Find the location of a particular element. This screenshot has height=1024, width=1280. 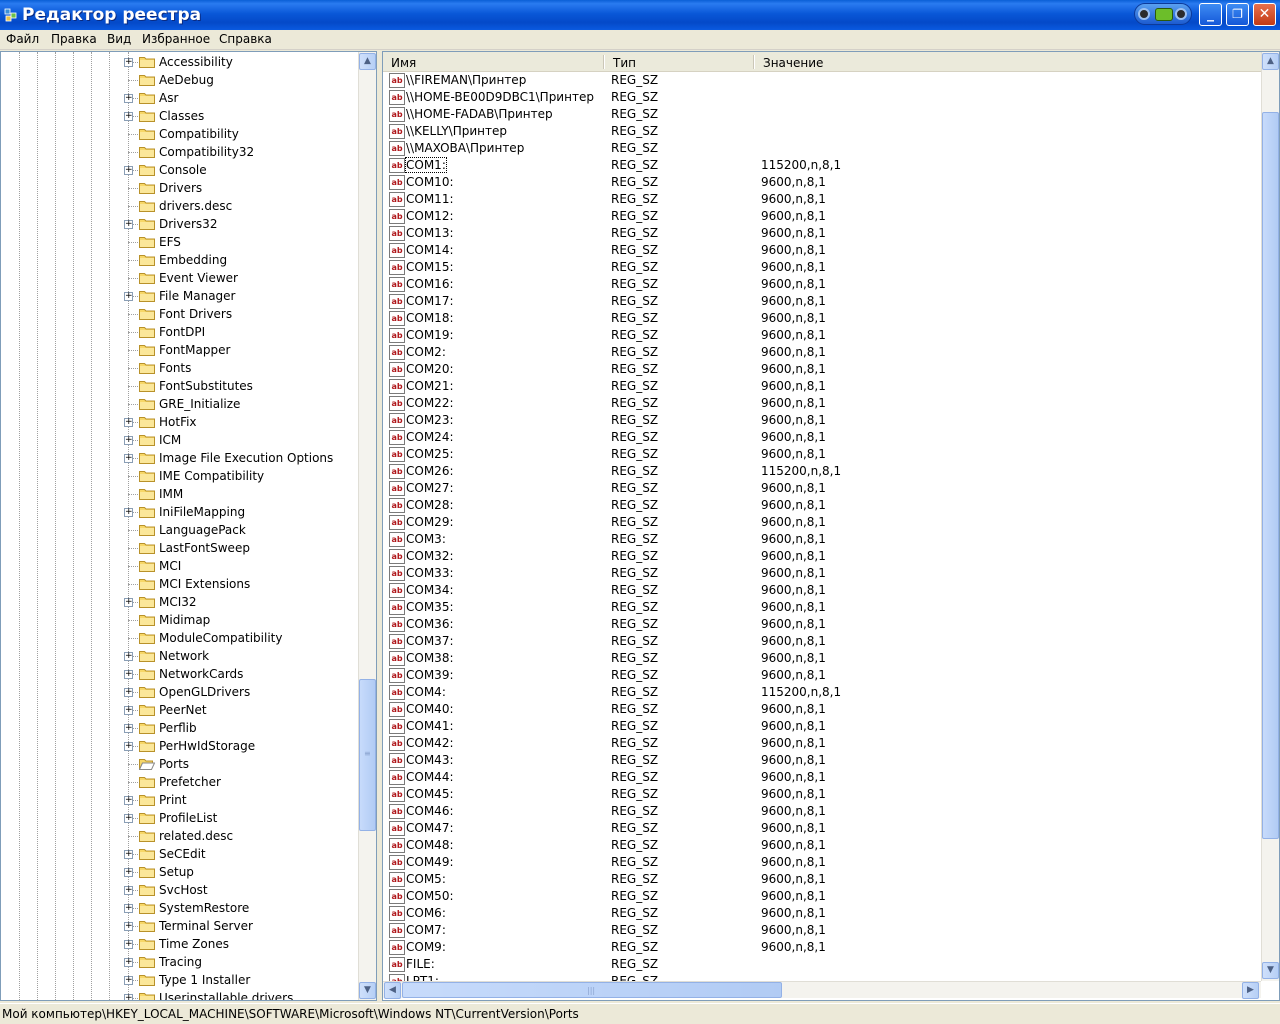

tree-item: drivers.desc is located at coordinates (179, 206).